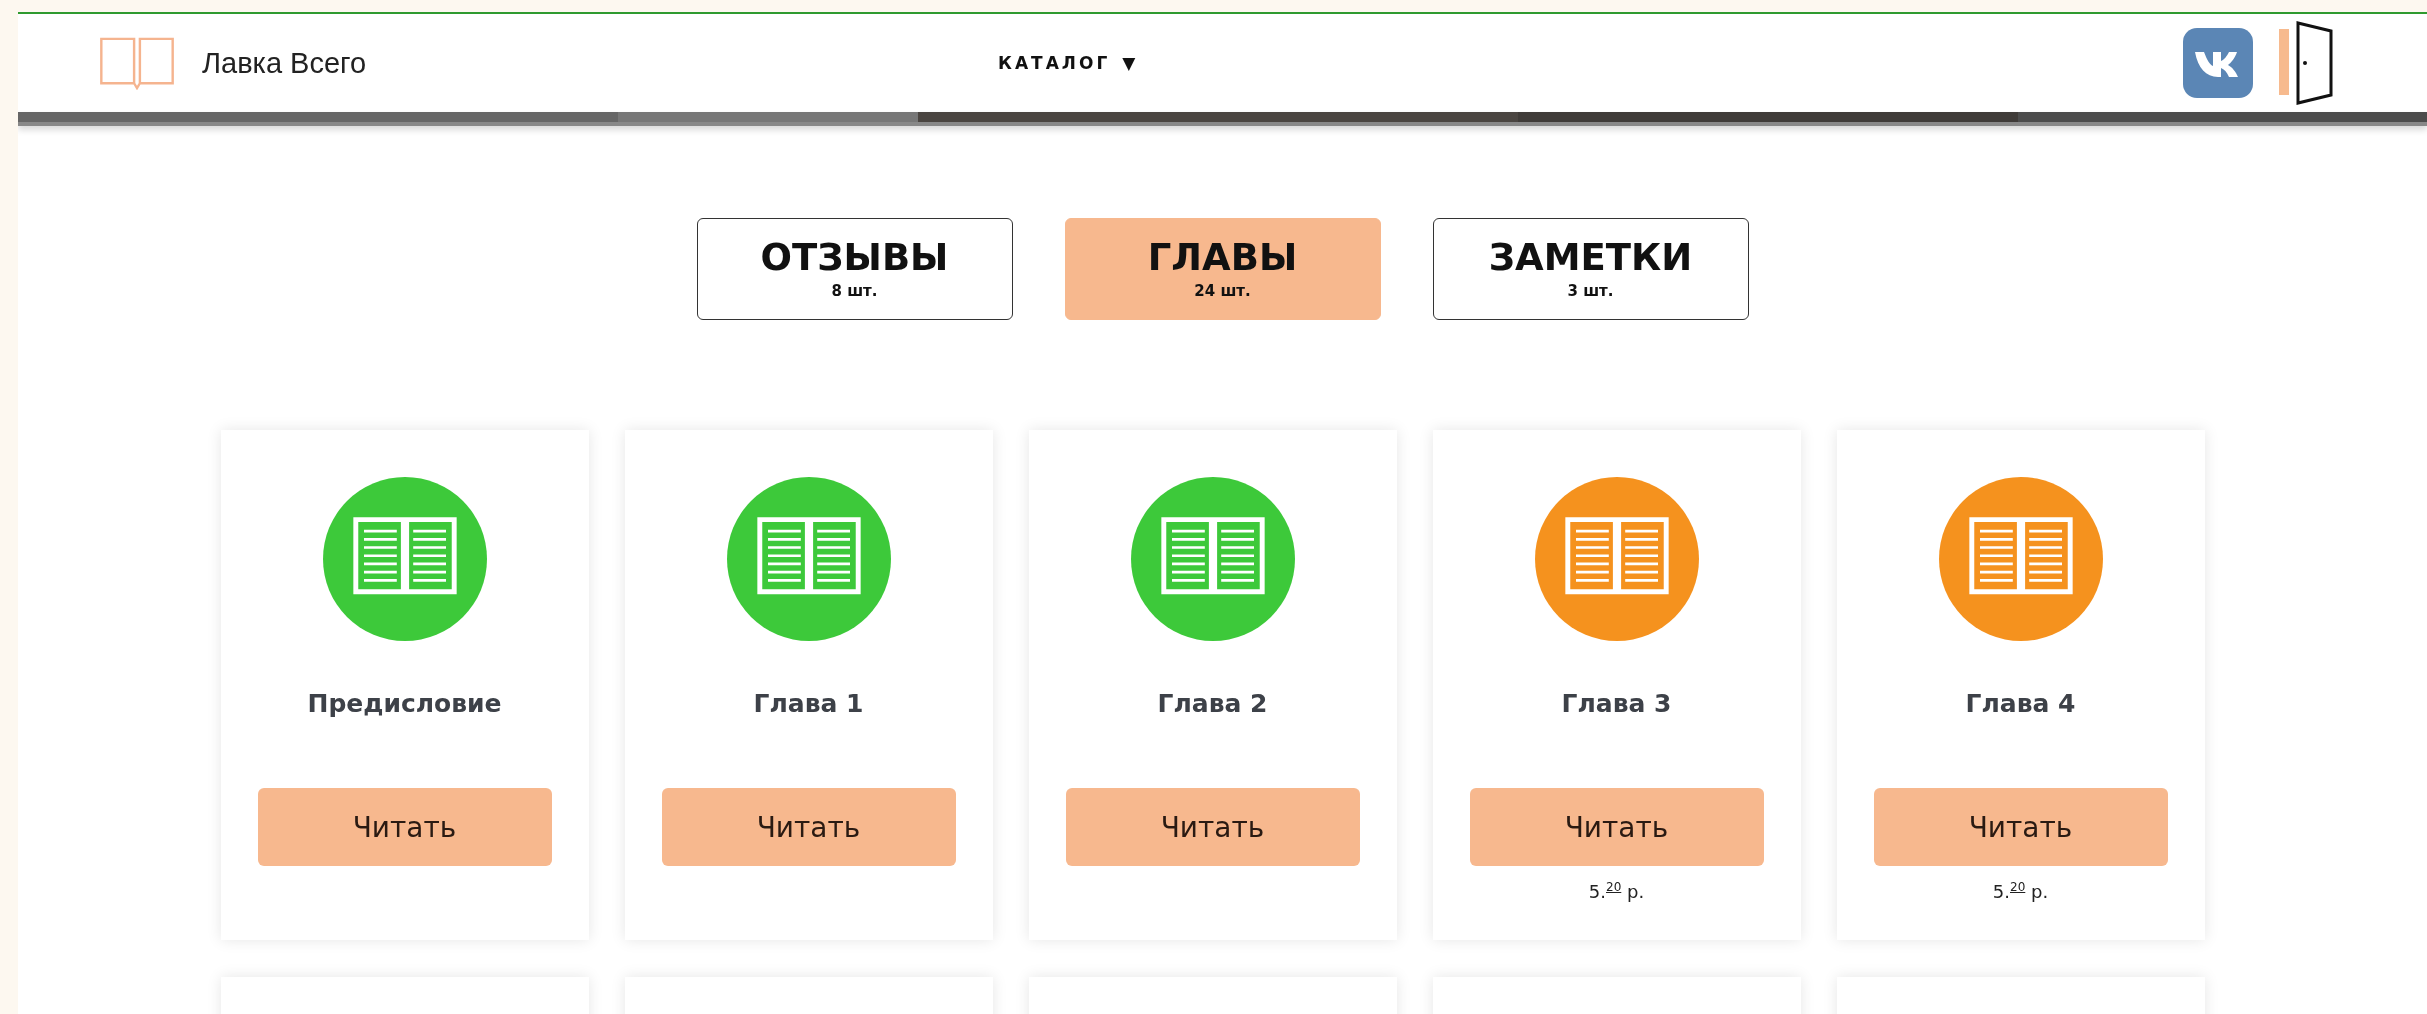 This screenshot has width=2427, height=1014. I want to click on book-icon, so click(137, 63).